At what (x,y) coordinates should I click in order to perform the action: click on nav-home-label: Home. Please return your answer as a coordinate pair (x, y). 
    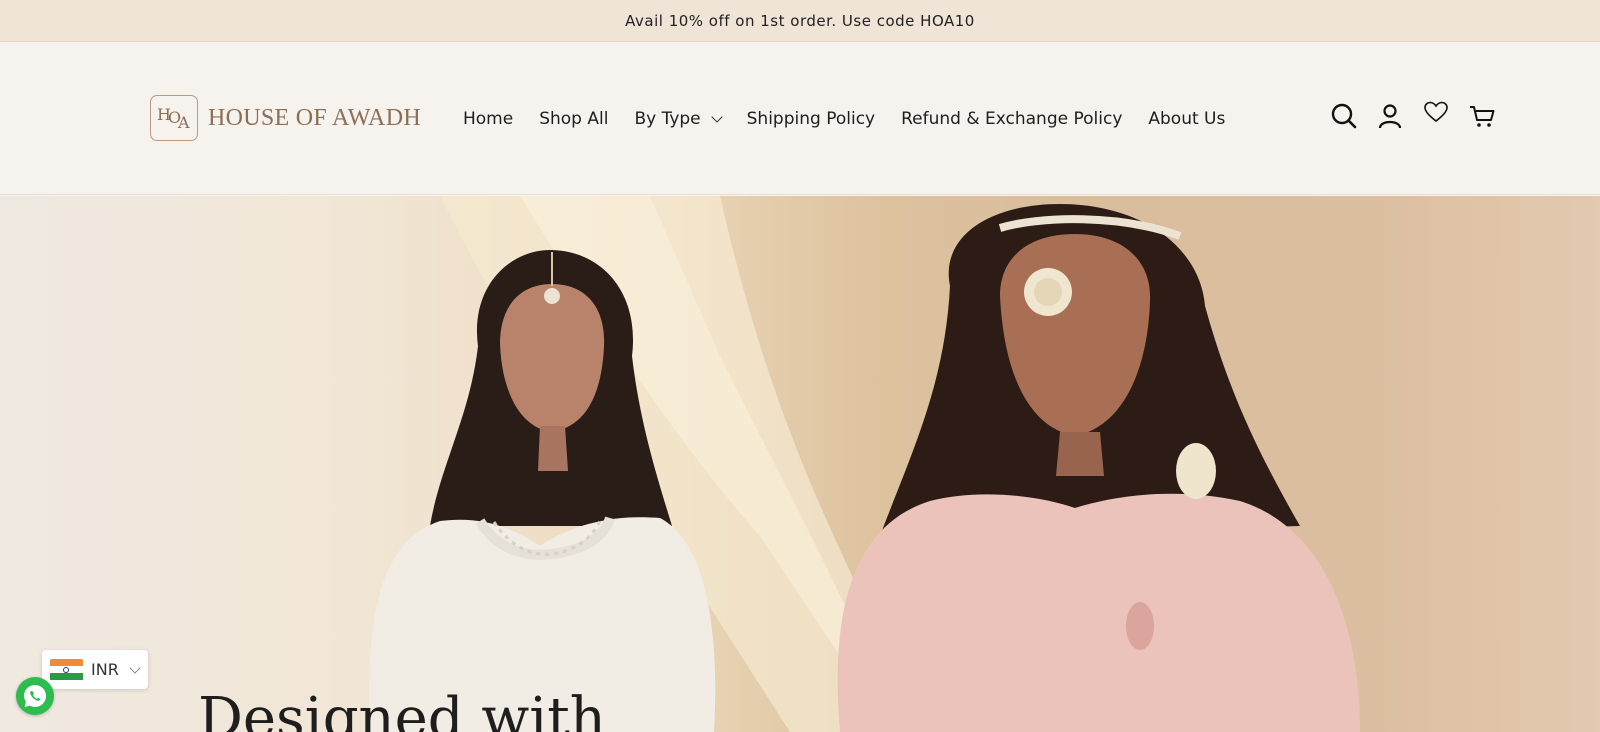
    Looking at the image, I should click on (488, 119).